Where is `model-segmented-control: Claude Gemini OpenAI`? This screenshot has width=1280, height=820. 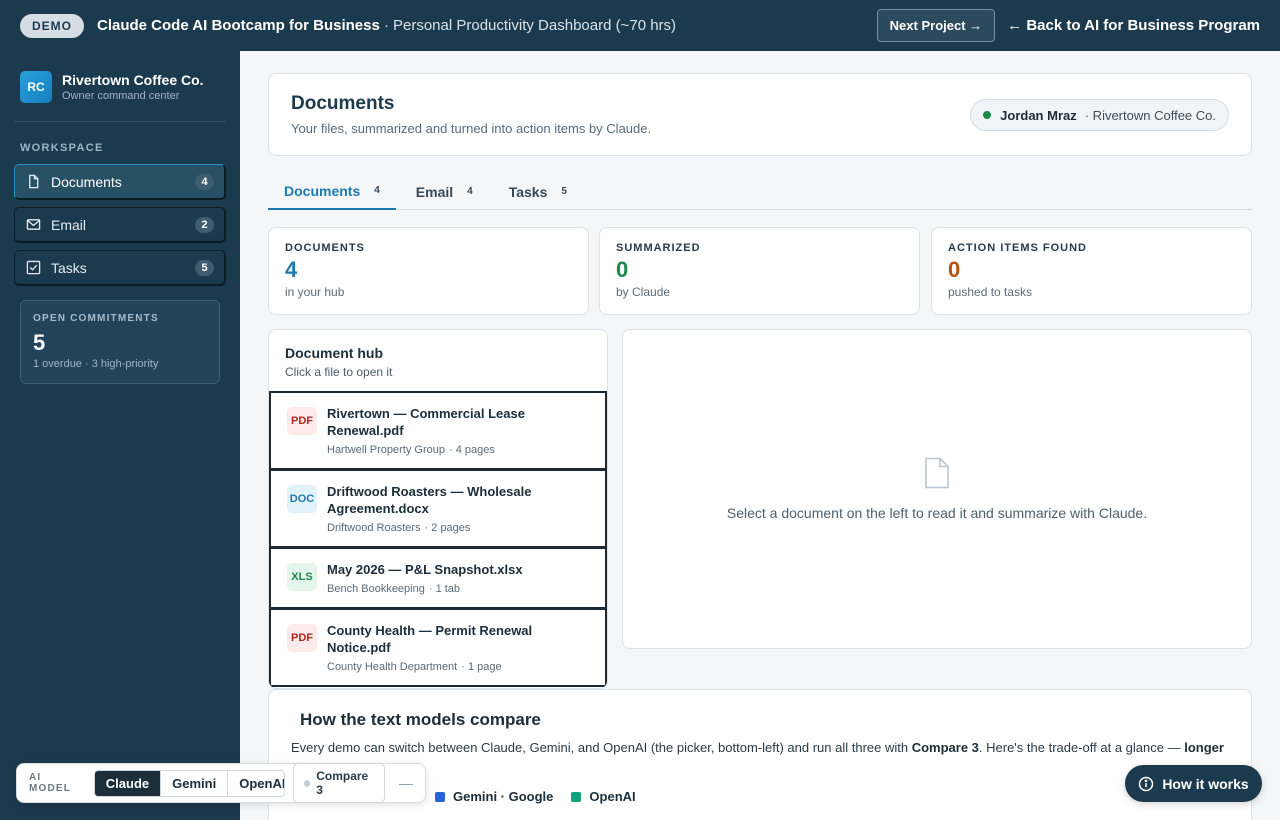
model-segmented-control: Claude Gemini OpenAI is located at coordinates (189, 783).